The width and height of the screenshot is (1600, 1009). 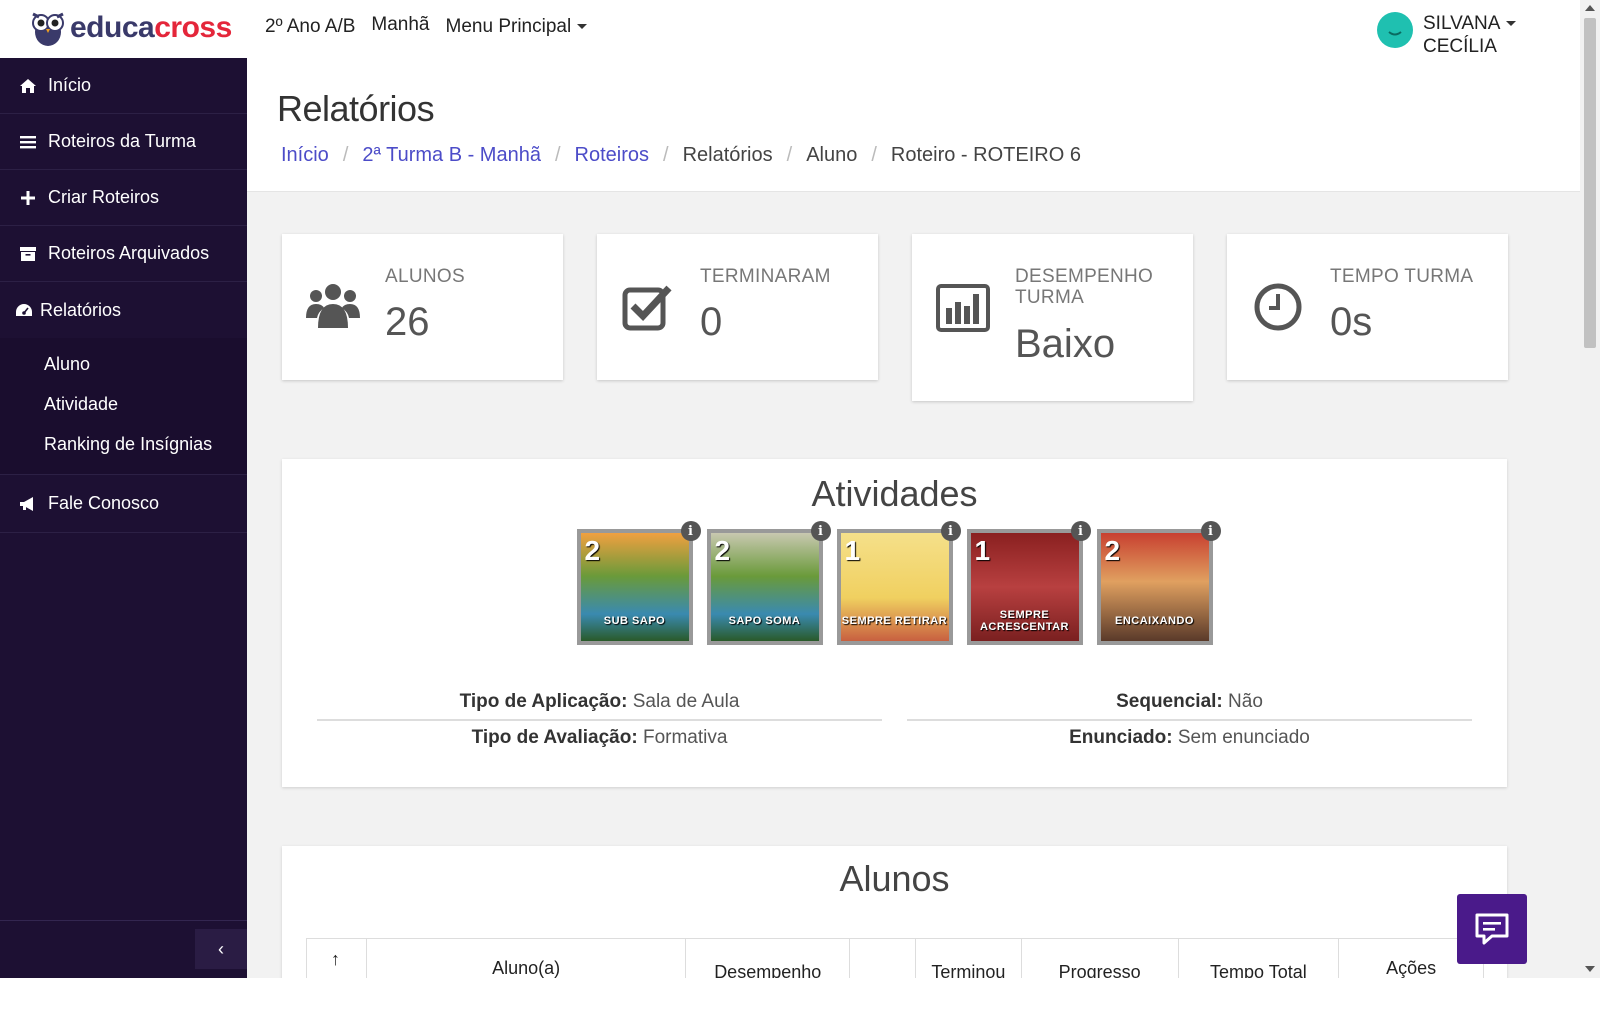 What do you see at coordinates (768, 958) in the screenshot?
I see `column-desempenho: Desempenho` at bounding box center [768, 958].